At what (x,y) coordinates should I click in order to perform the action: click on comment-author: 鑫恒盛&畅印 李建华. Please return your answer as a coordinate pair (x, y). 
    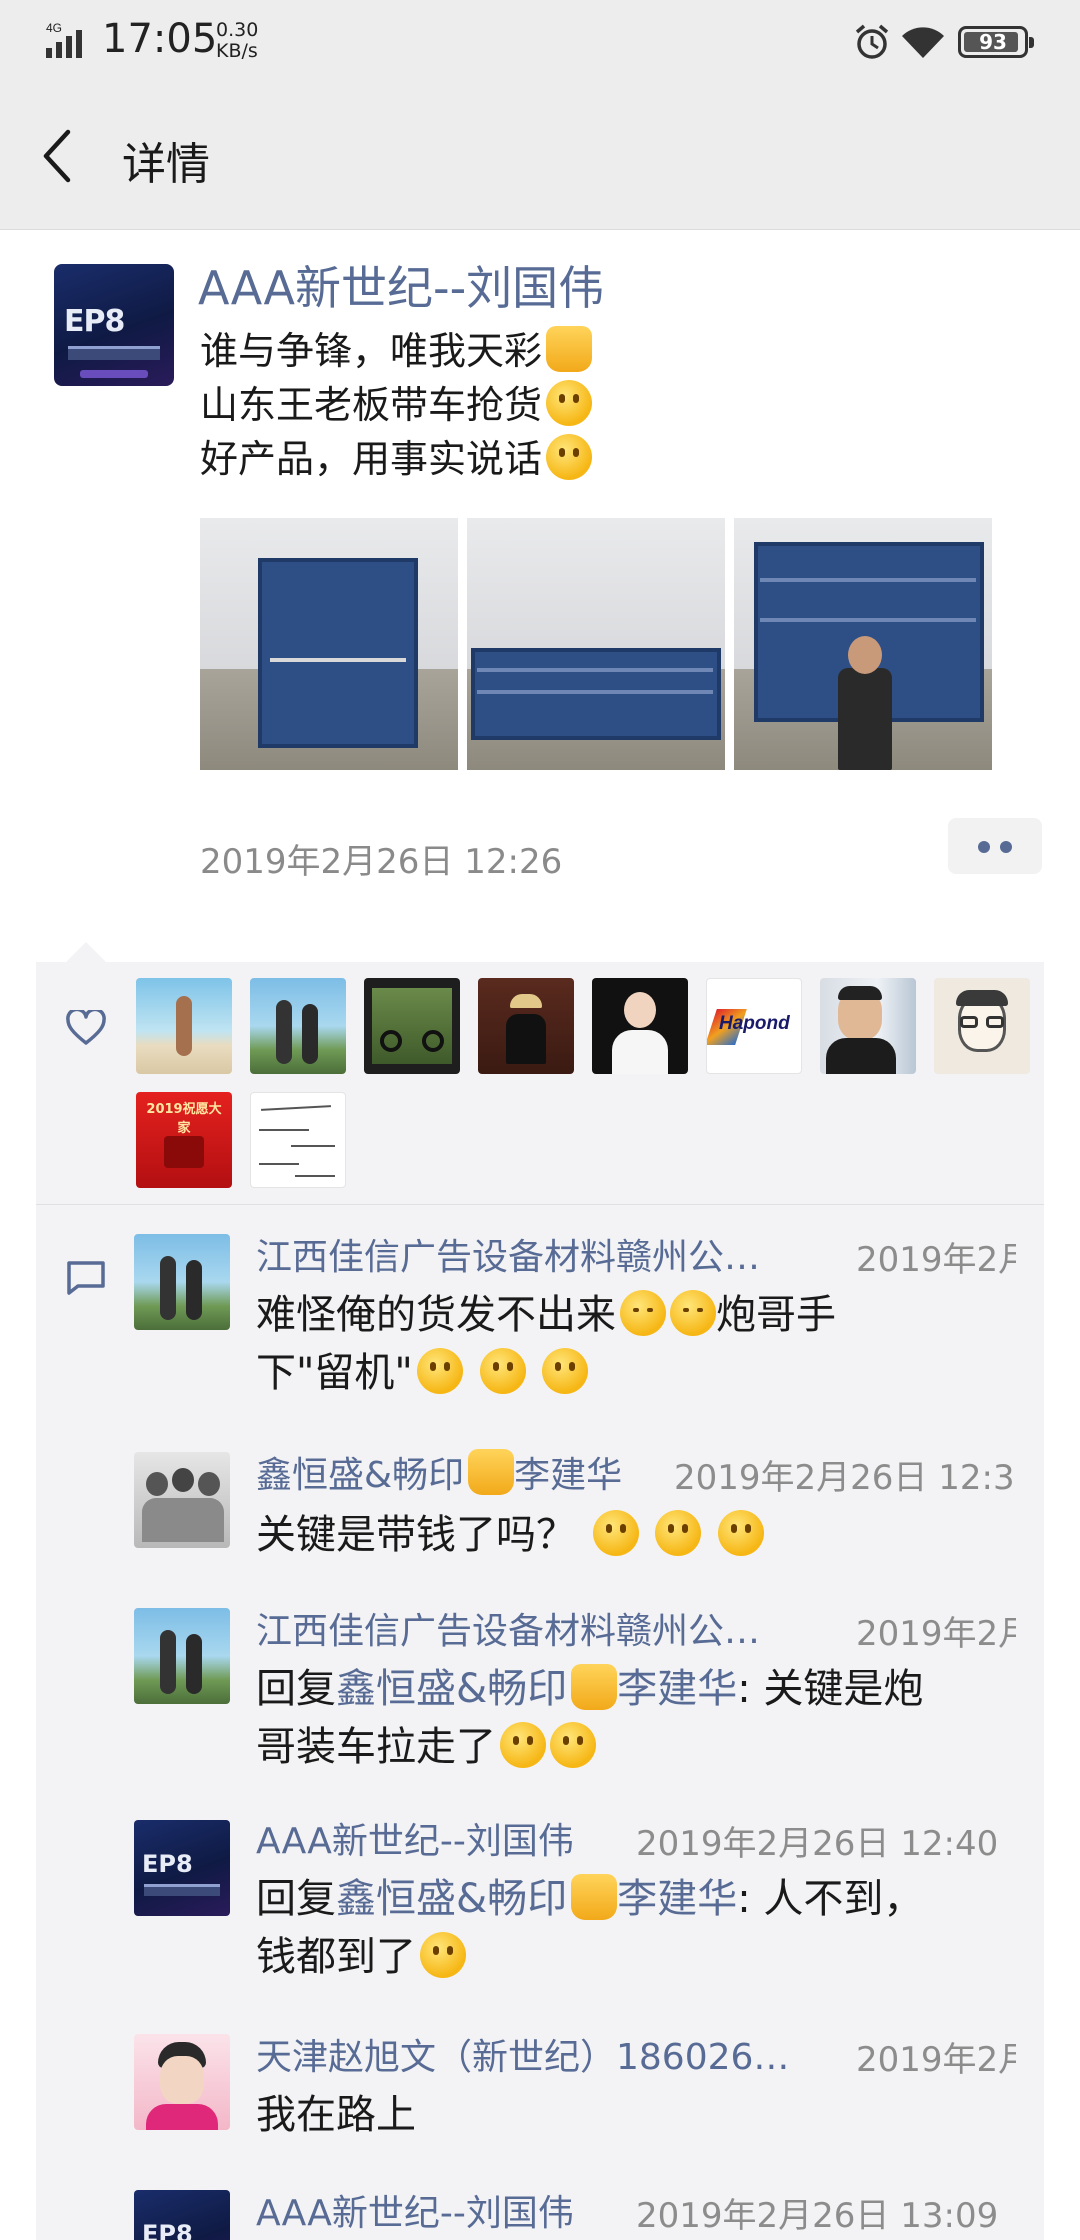
    Looking at the image, I should click on (439, 1472).